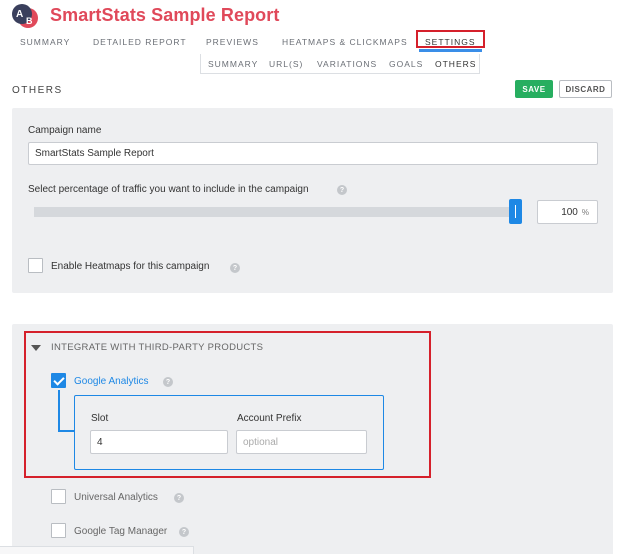  Describe the element at coordinates (116, 497) in the screenshot. I see `universal-analytics-label: Universal Analytics` at that location.